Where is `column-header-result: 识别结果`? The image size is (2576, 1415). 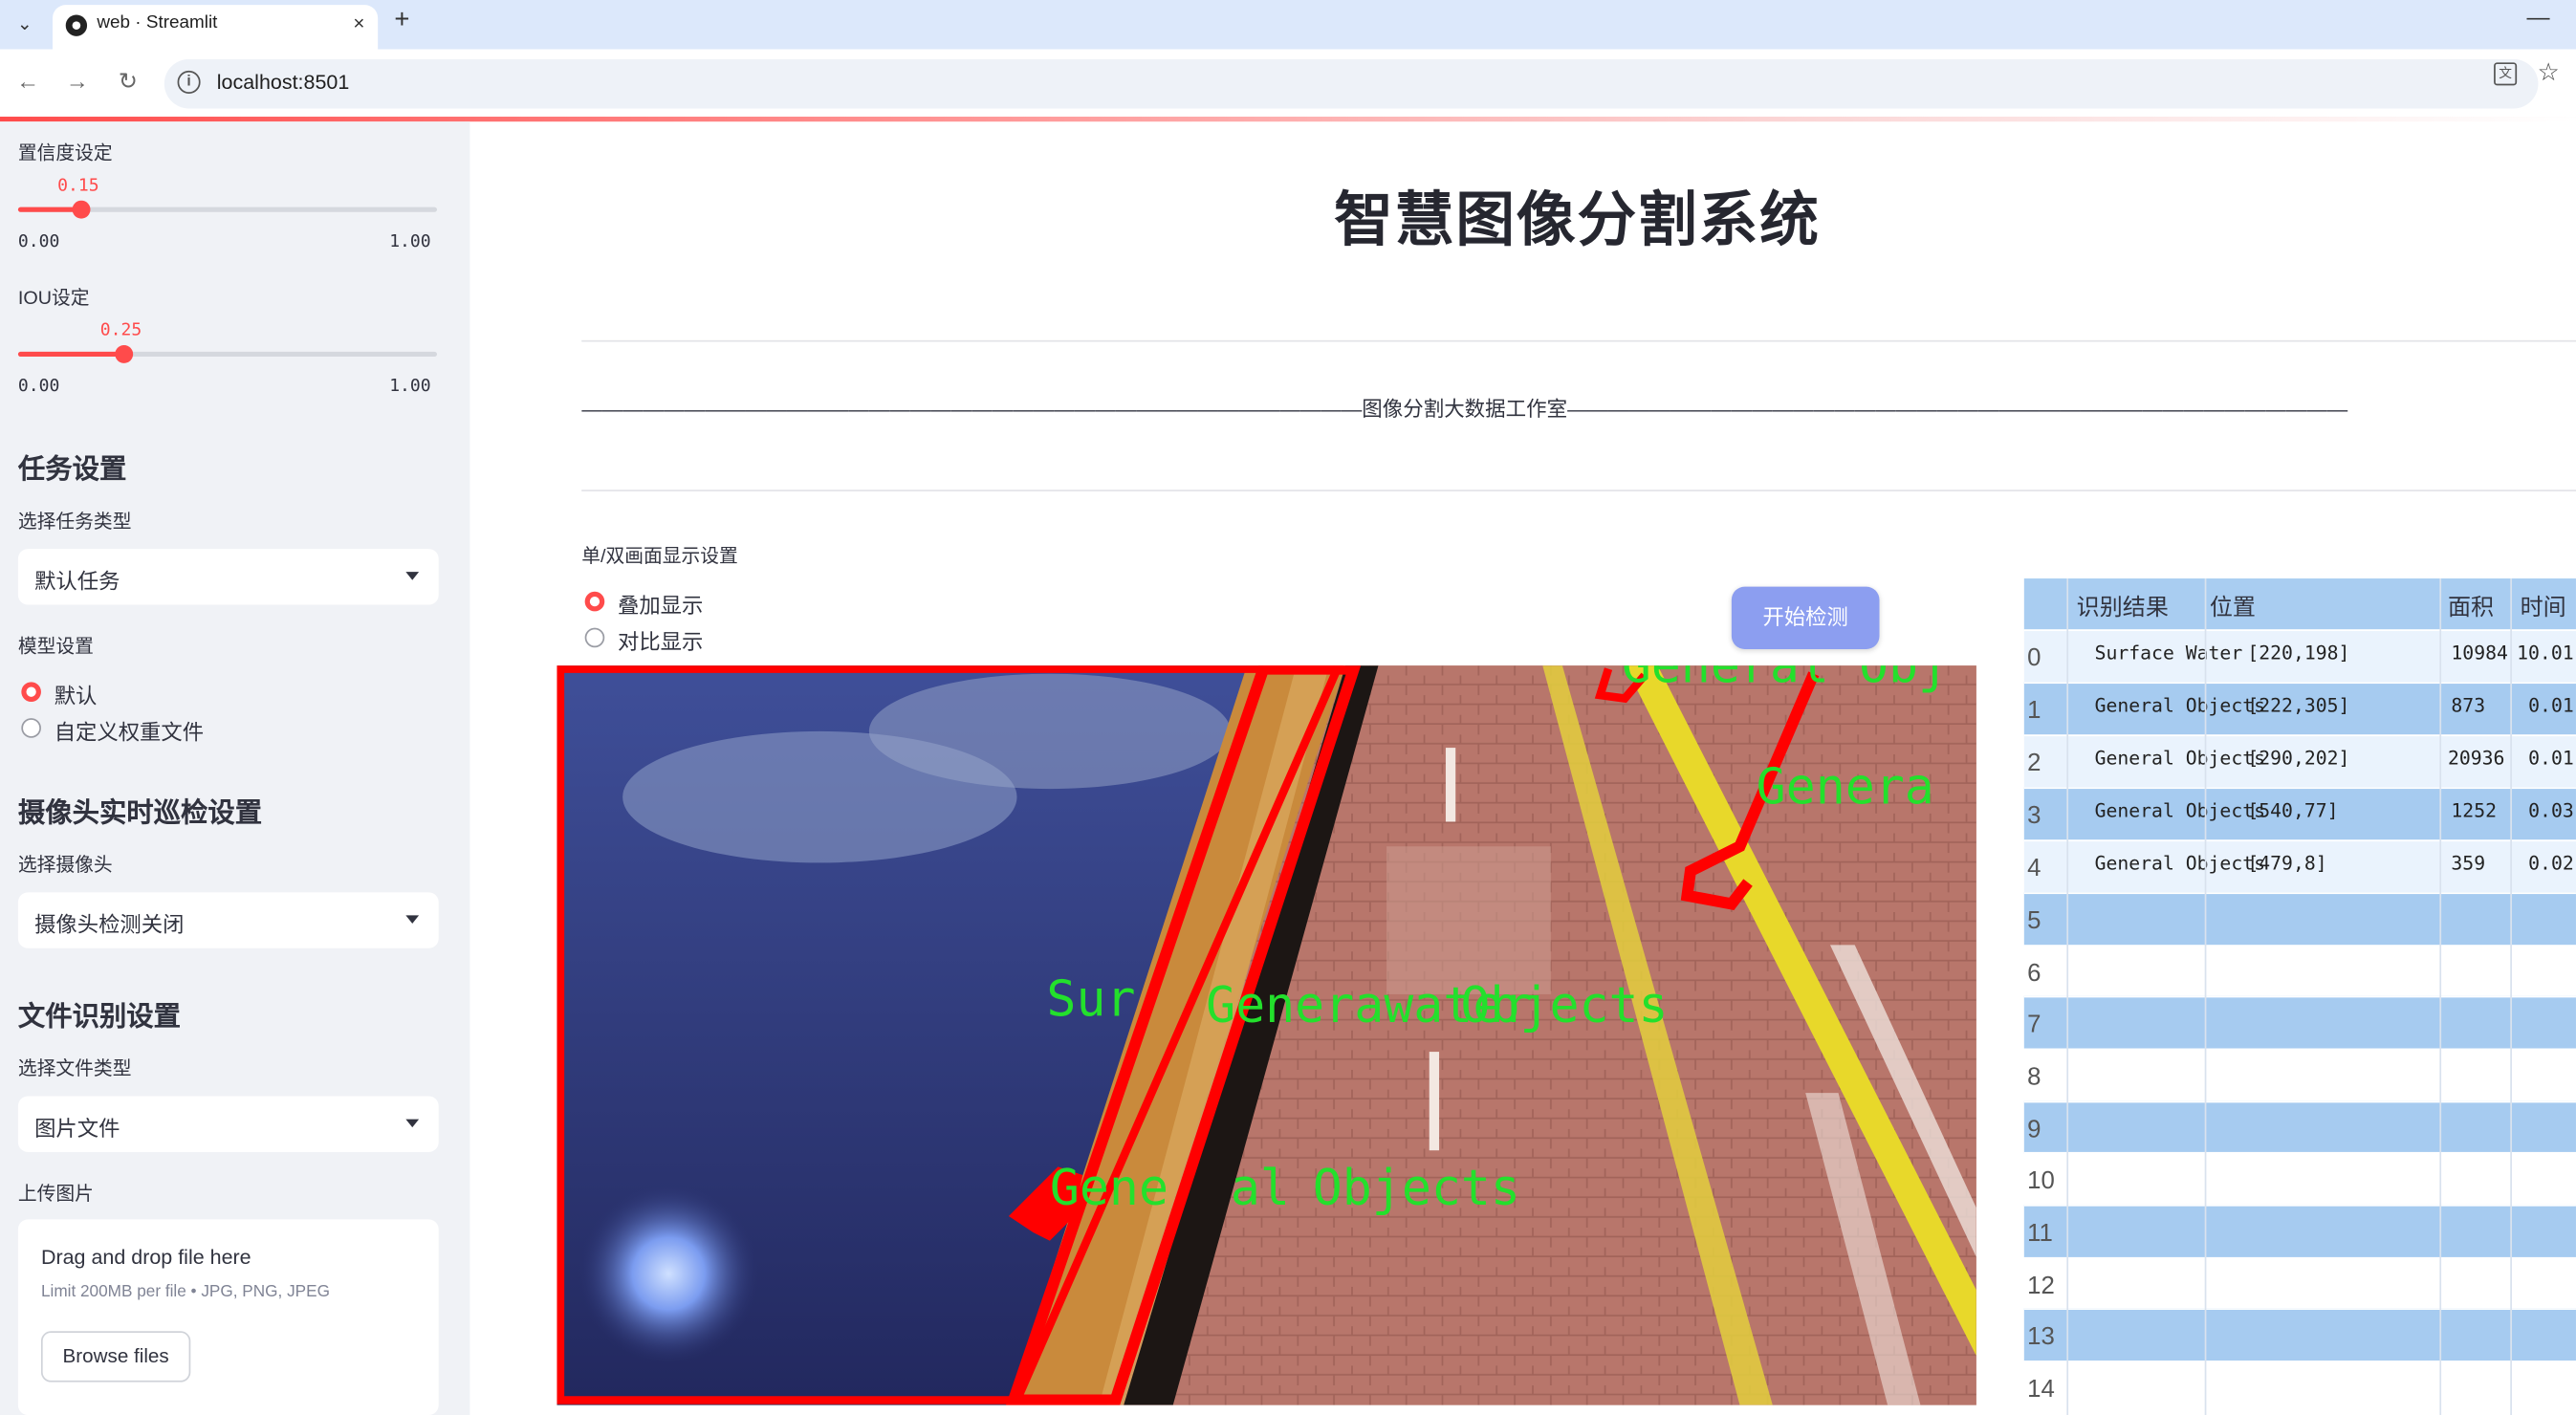 column-header-result: 识别结果 is located at coordinates (2123, 606).